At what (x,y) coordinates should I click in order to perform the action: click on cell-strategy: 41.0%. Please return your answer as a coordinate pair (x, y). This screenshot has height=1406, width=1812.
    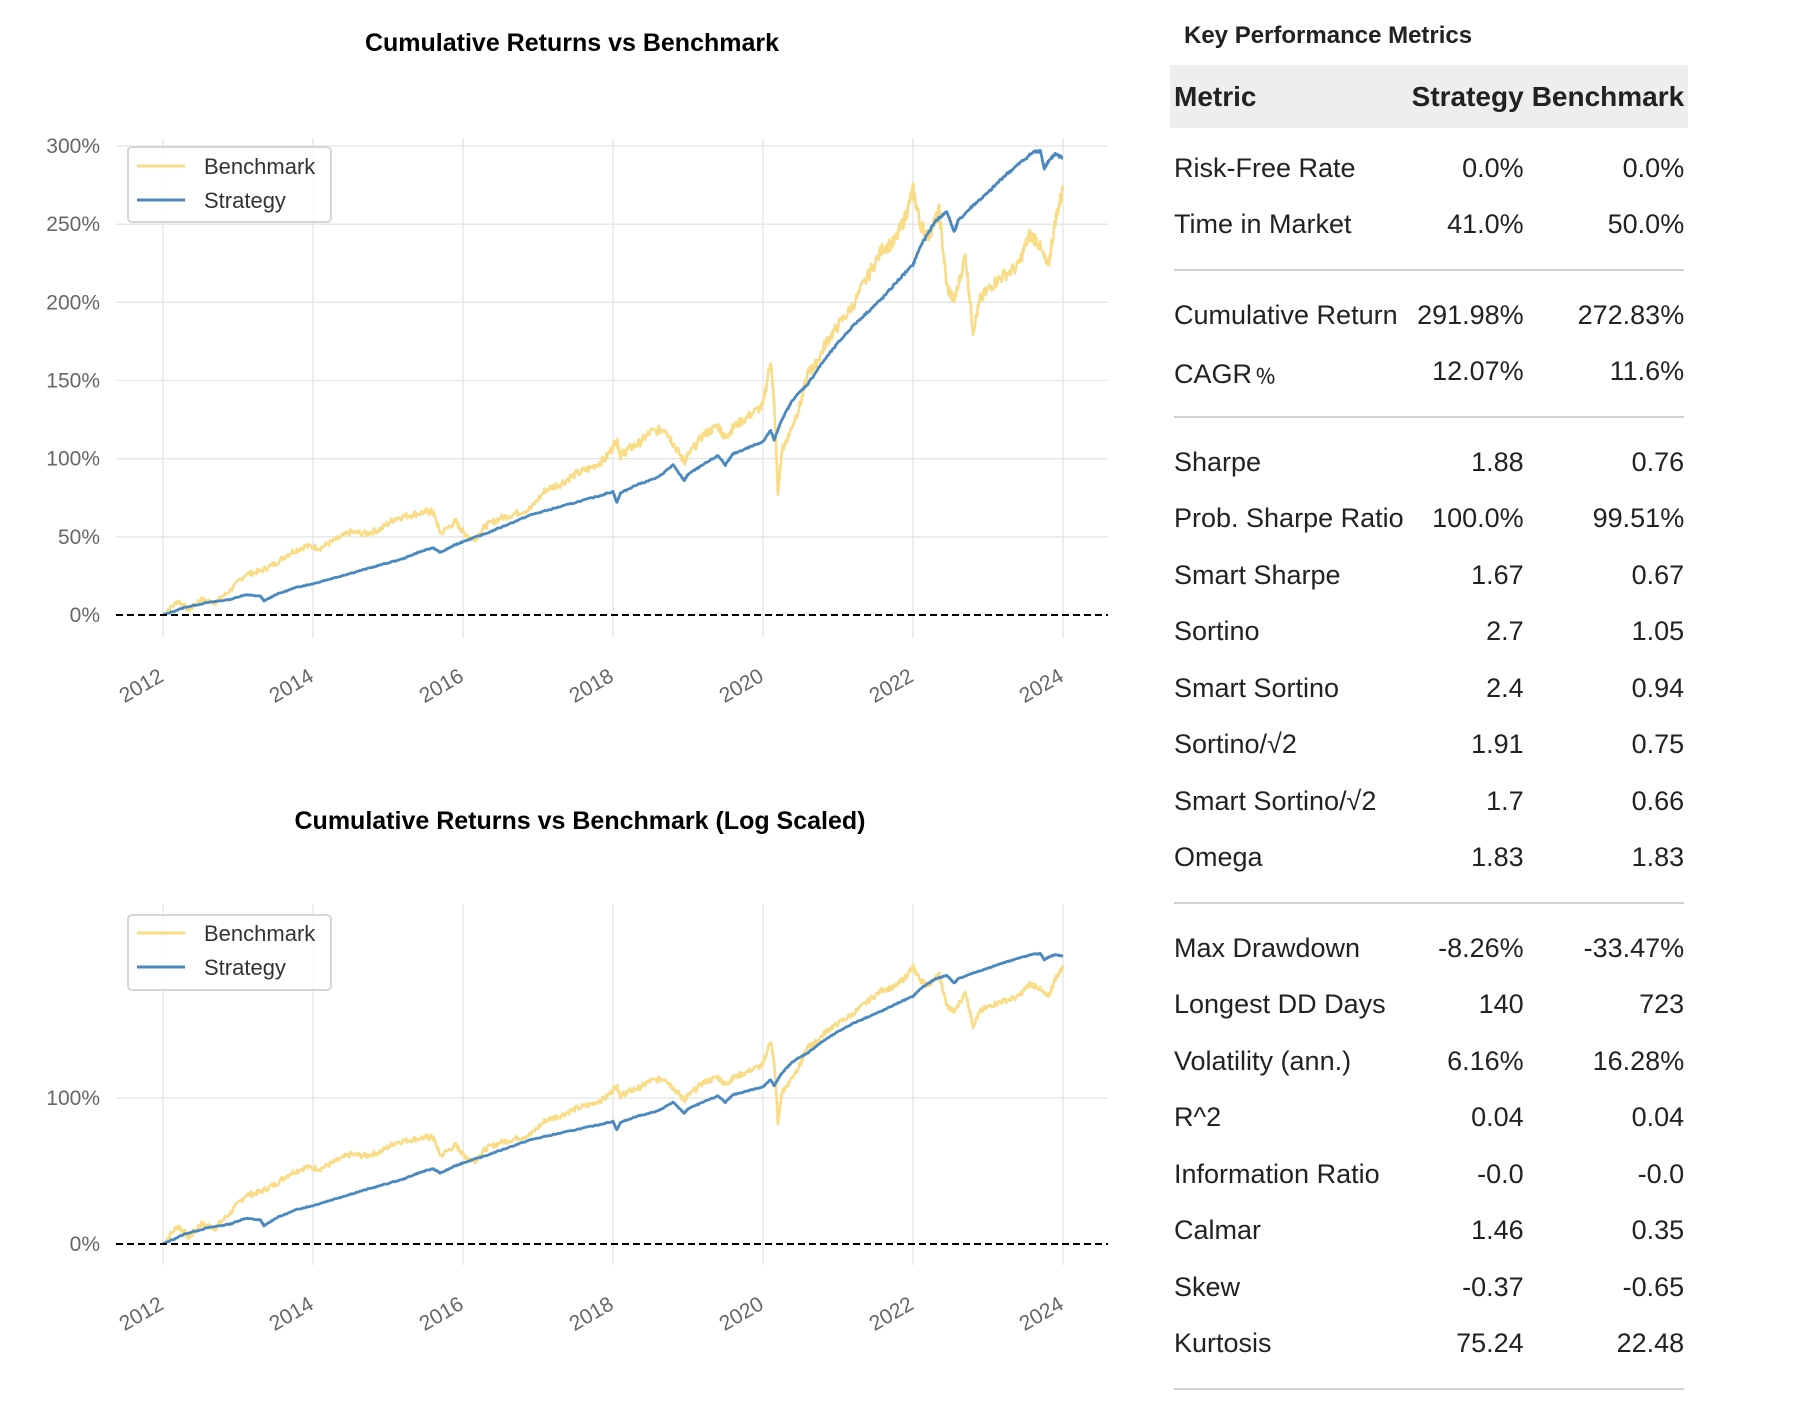
    Looking at the image, I should click on (1485, 224).